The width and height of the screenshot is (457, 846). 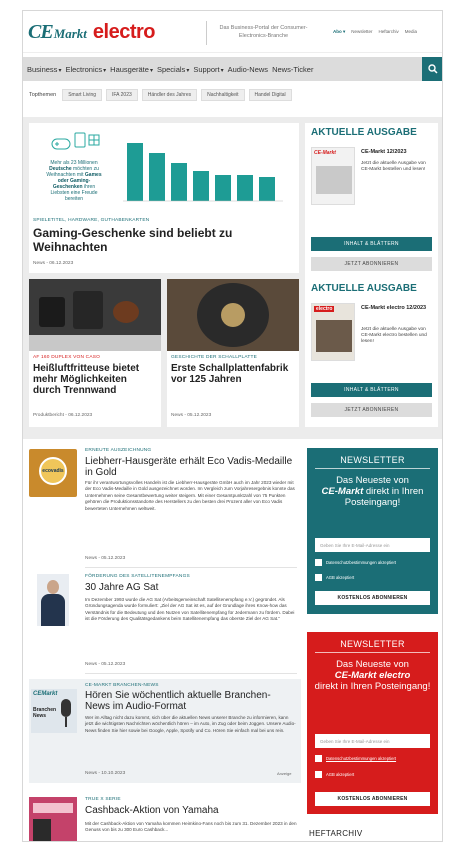 I want to click on topic-chip: Nachhaltigkeit, so click(x=223, y=95).